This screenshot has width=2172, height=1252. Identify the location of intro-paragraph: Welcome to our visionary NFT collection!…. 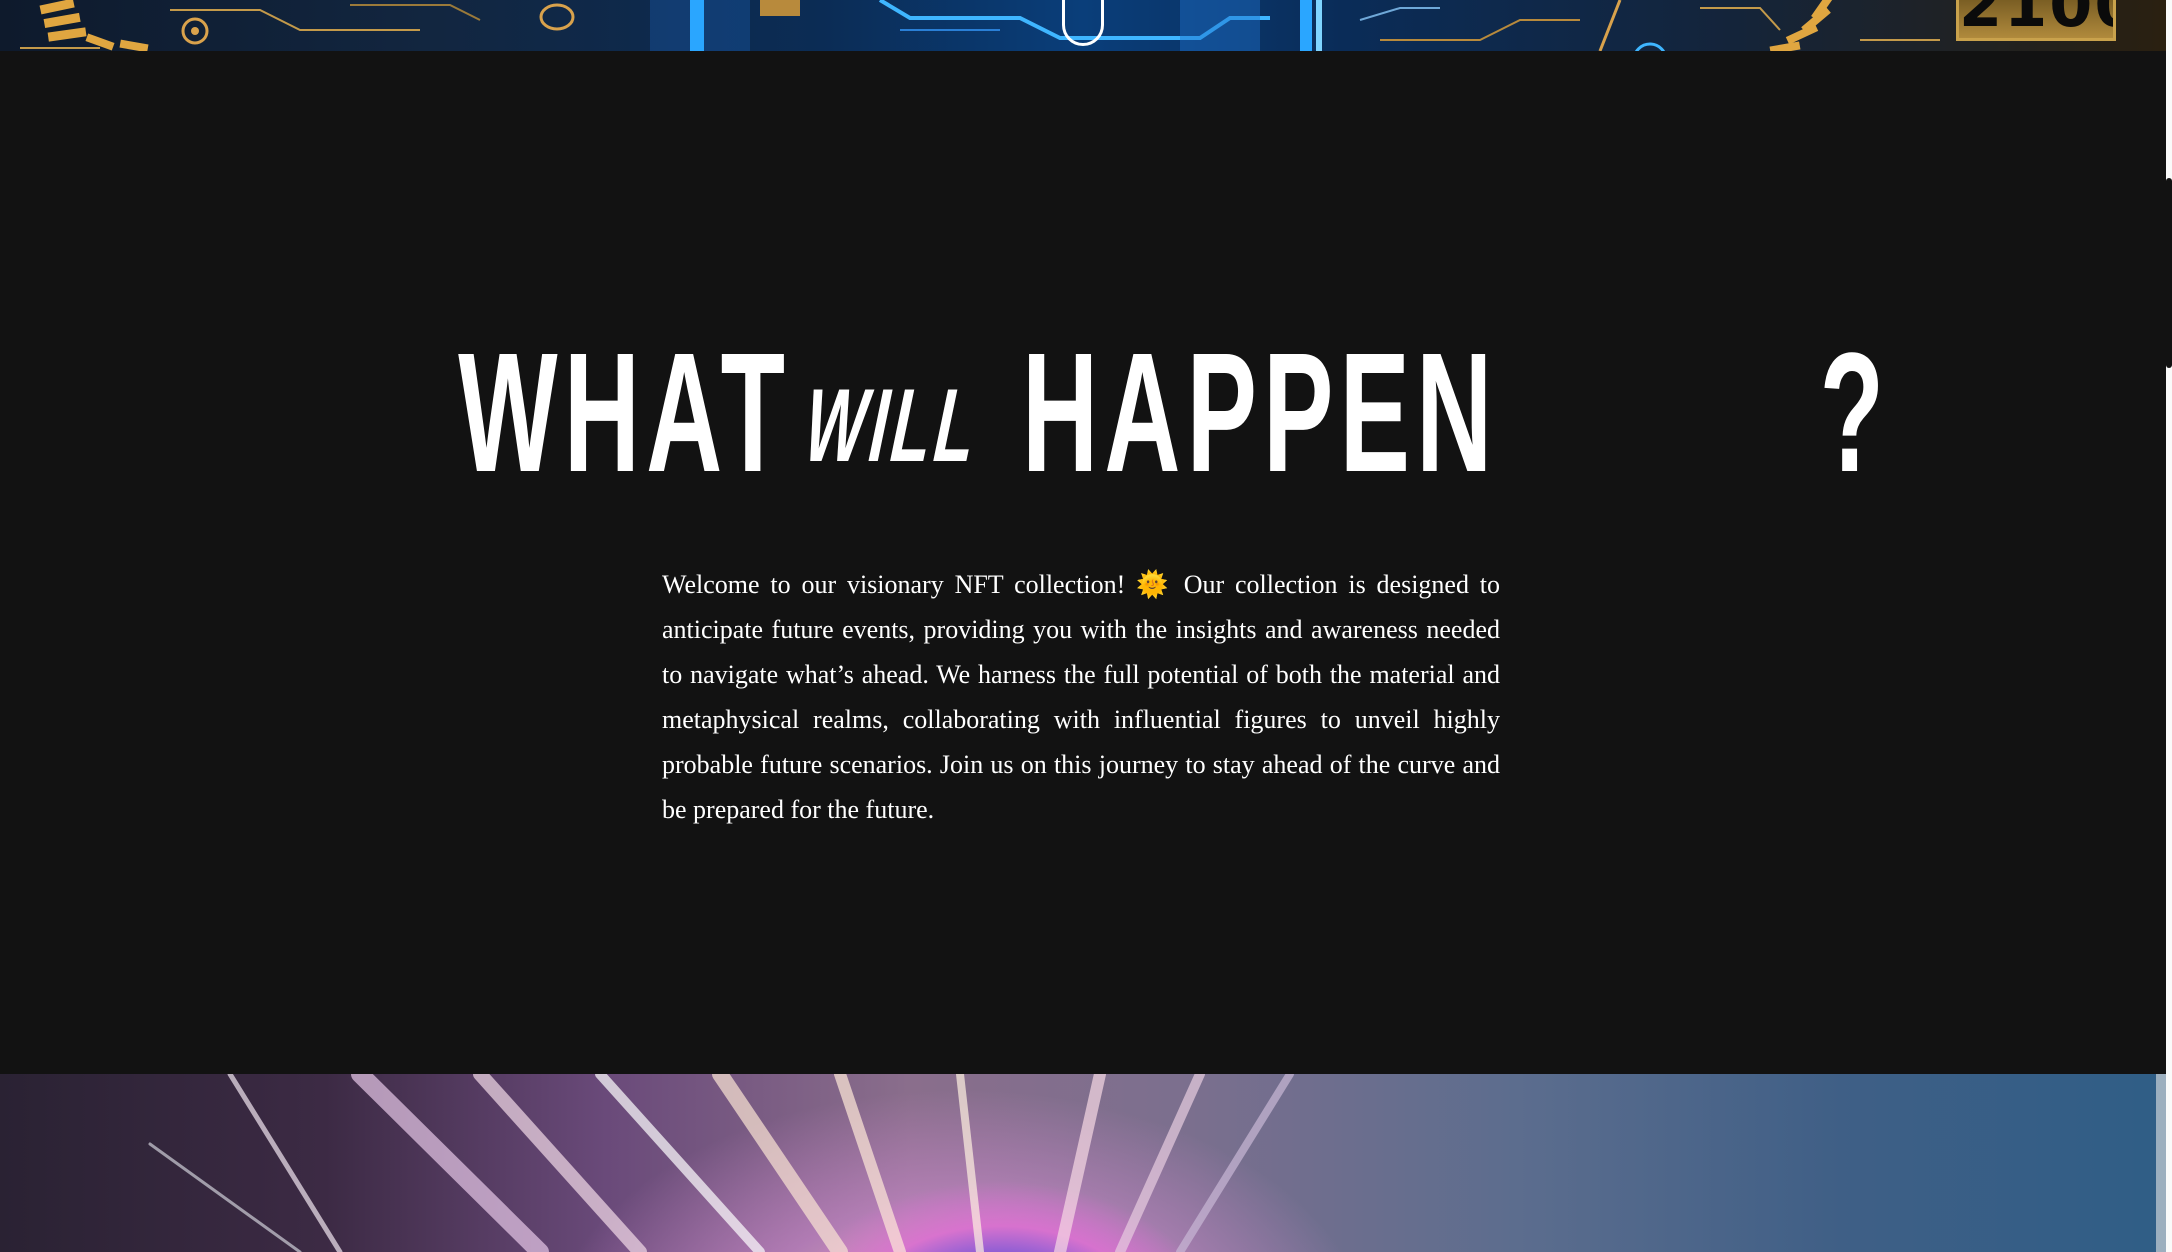
(1081, 697).